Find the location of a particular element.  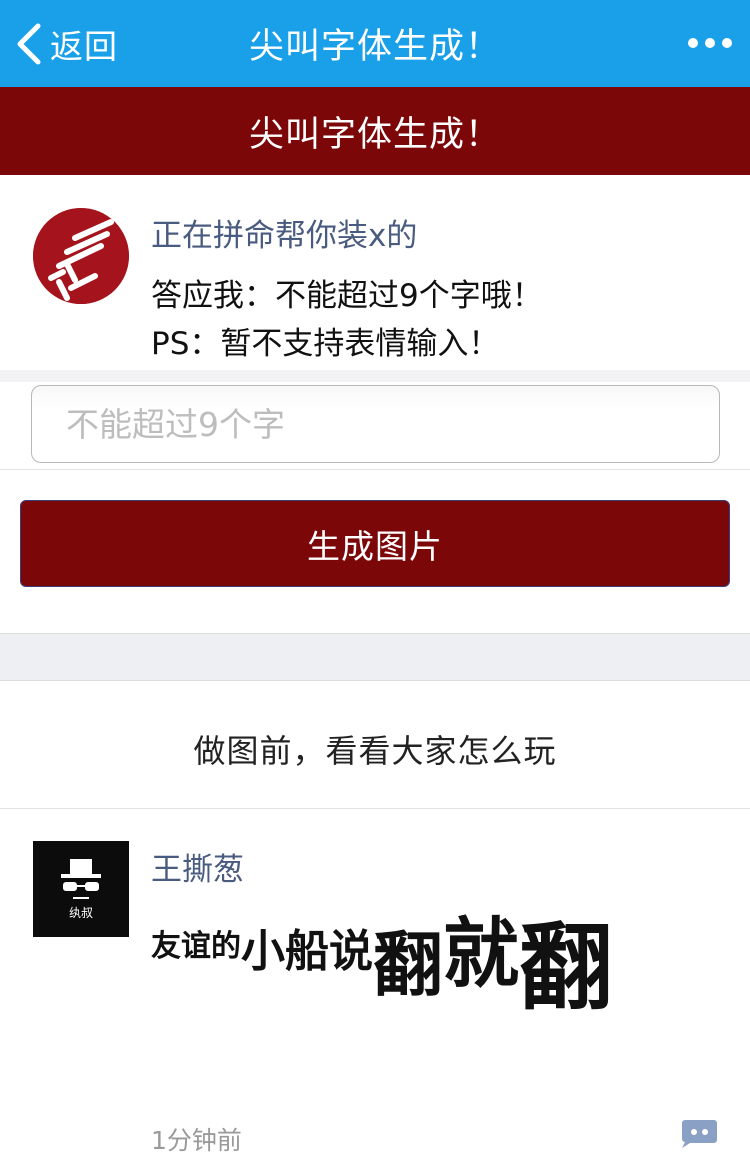

section-heading: 做图前，看看大家怎么玩 is located at coordinates (375, 751).